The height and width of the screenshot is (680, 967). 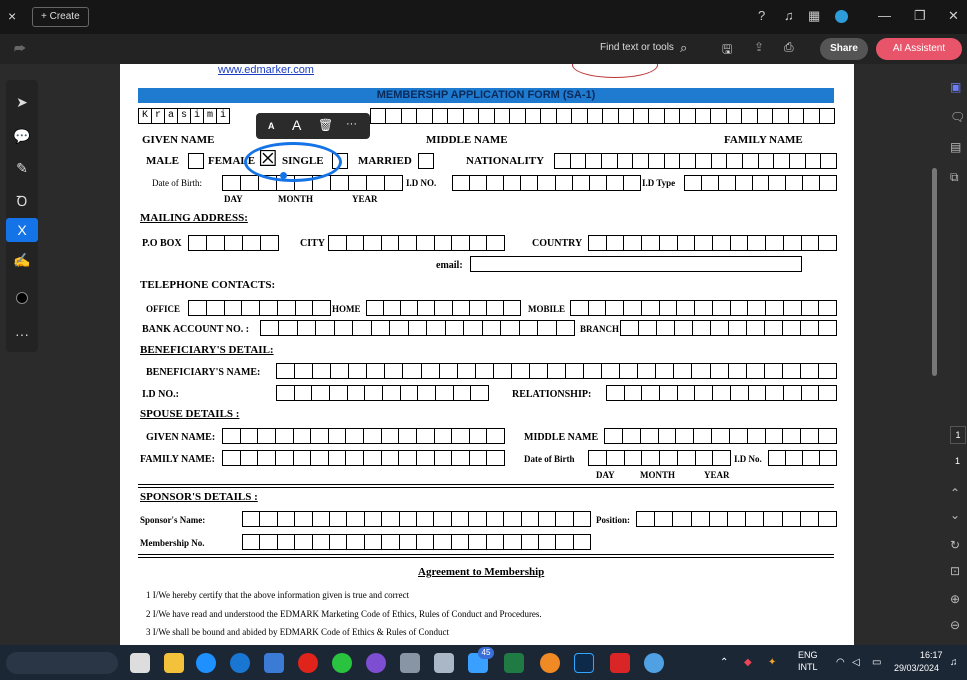 I want to click on color-swatch, so click(x=22, y=298).